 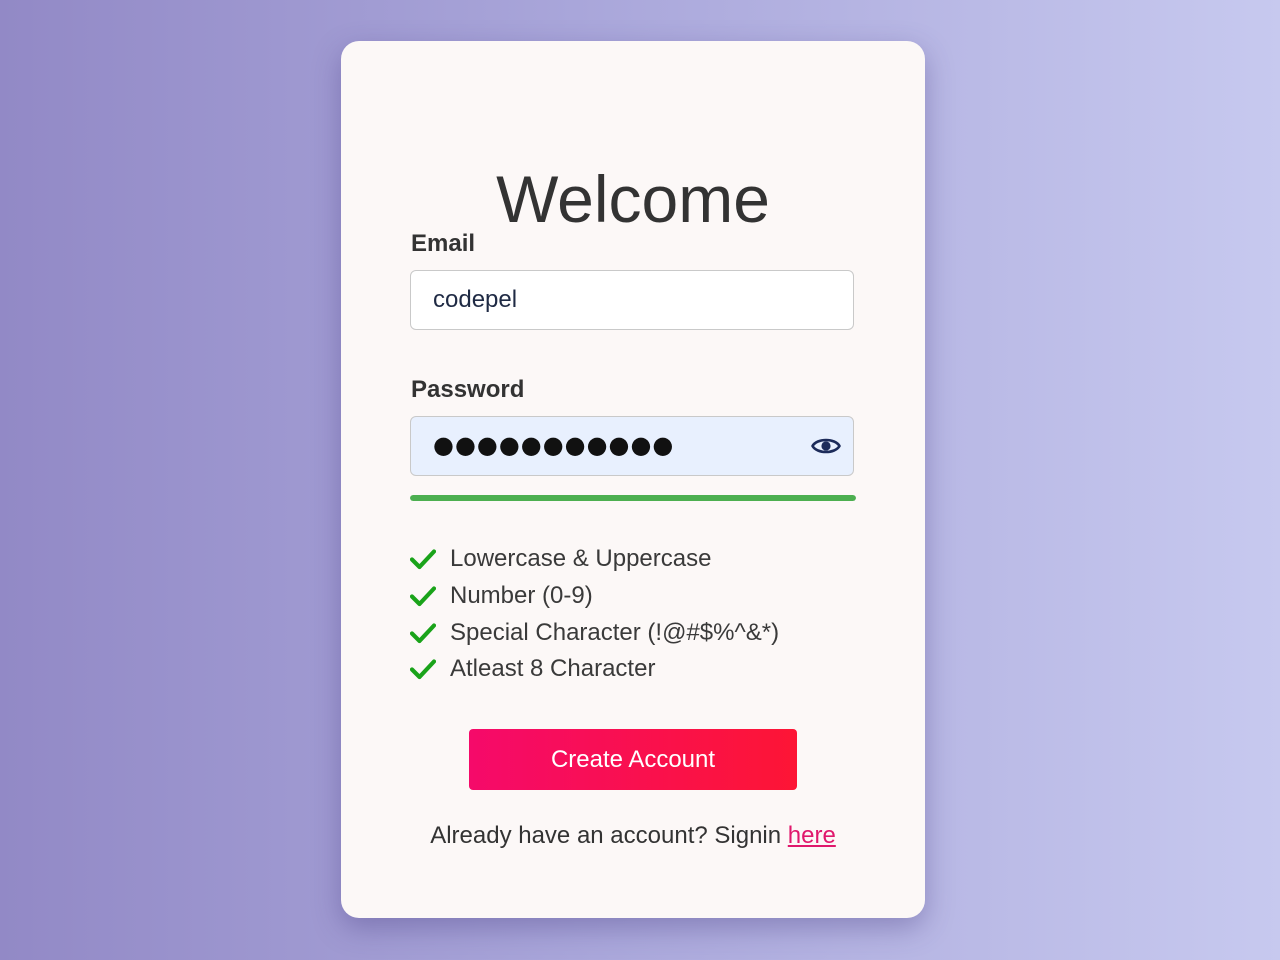 I want to click on email-field: codepel, so click(x=632, y=300).